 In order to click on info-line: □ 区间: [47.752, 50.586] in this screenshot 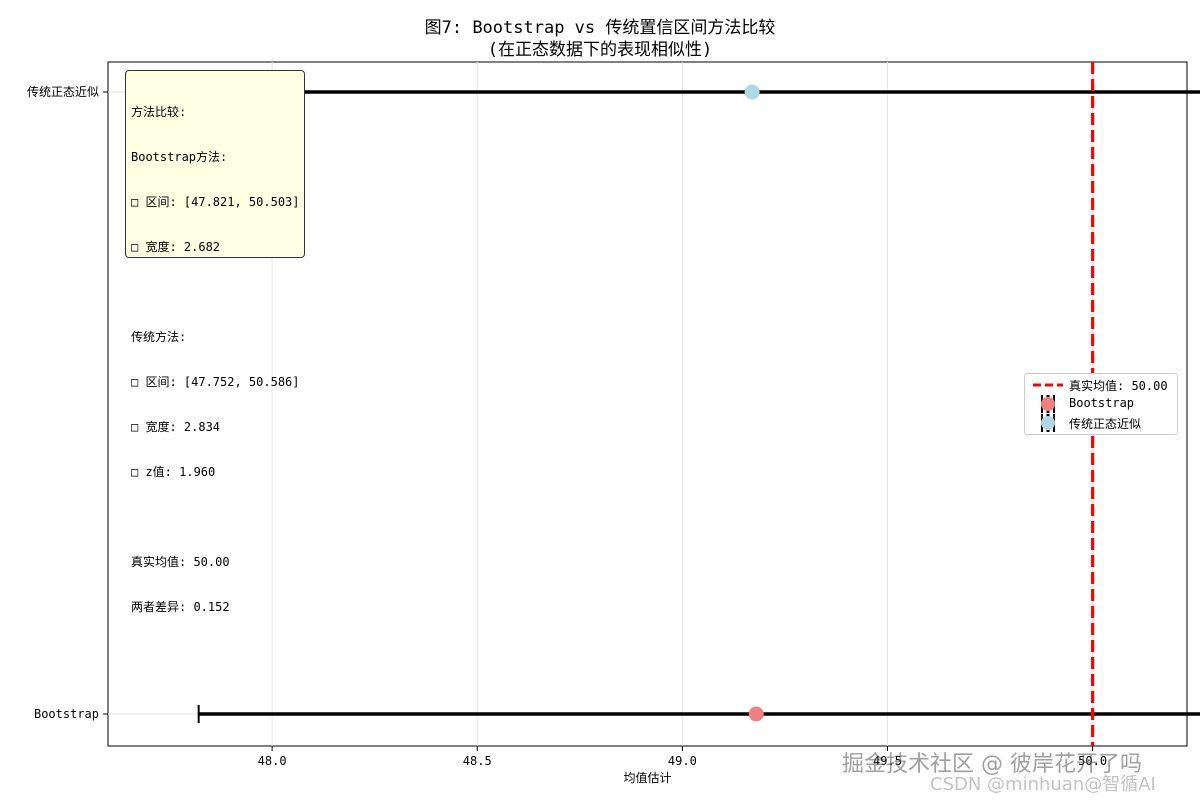, I will do `click(215, 382)`.